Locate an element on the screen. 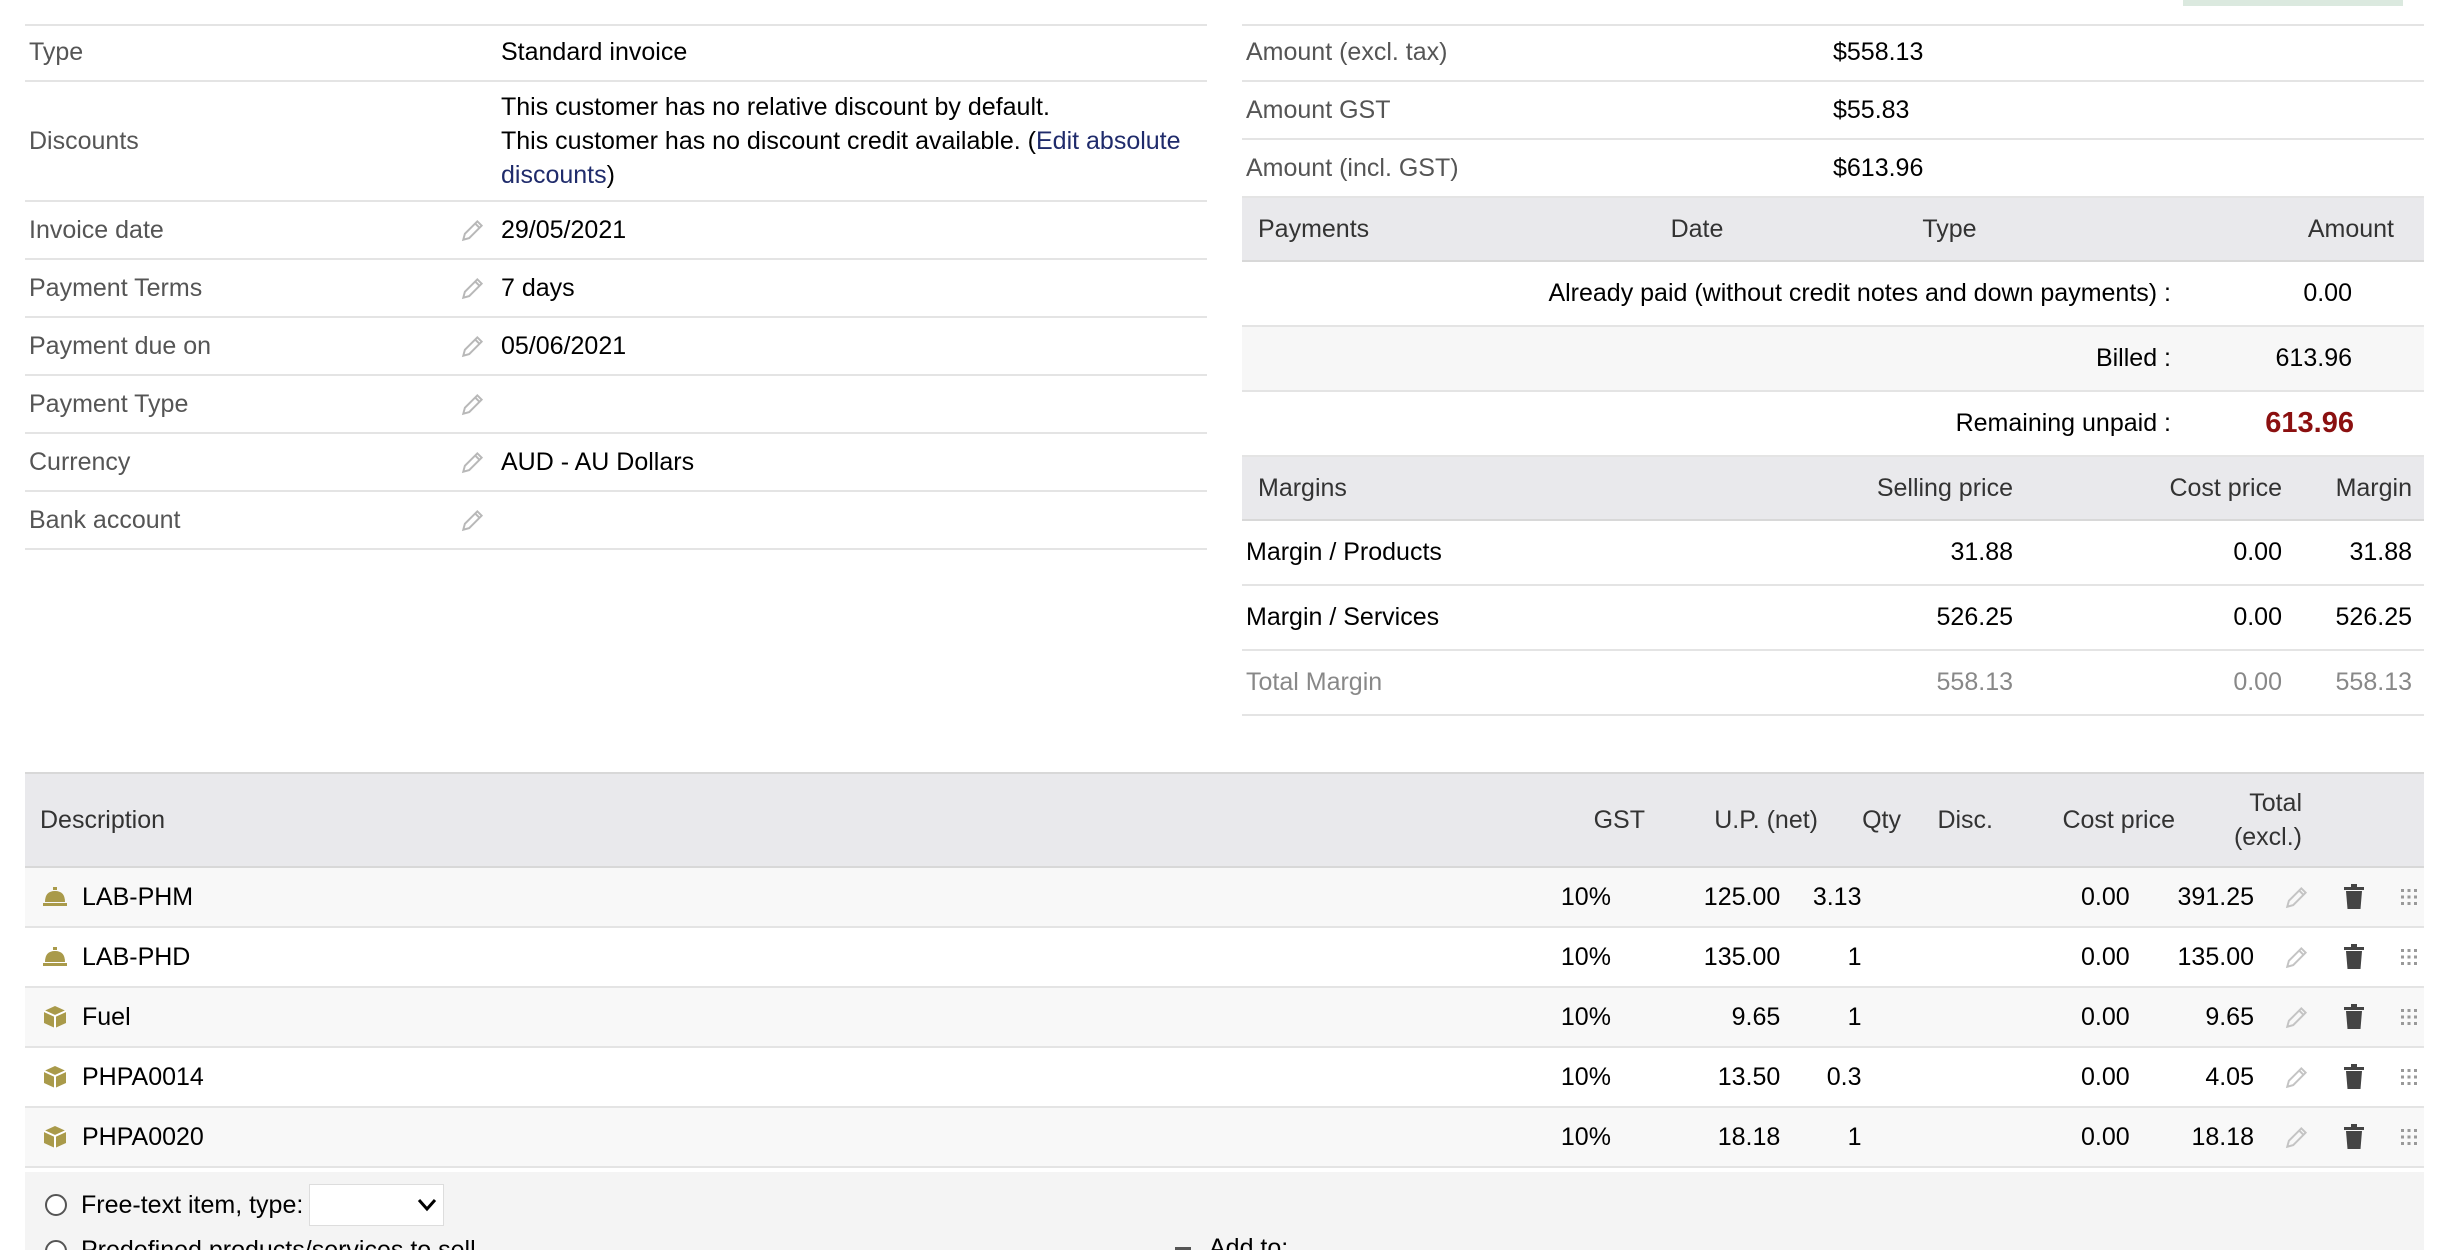  field-label: Bank account is located at coordinates (105, 519).